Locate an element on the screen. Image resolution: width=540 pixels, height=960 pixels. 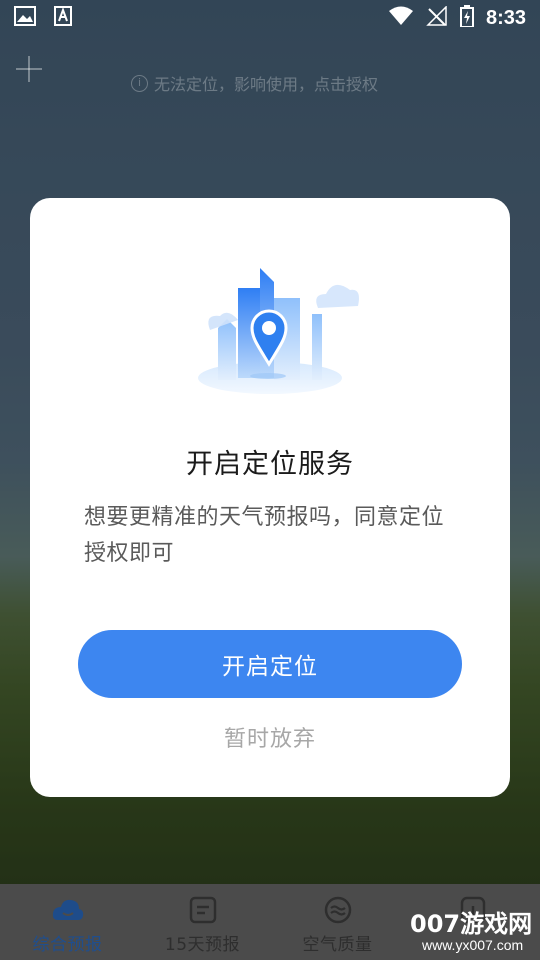
nav-label-overall-forecast: 综合预报 is located at coordinates (67, 945).